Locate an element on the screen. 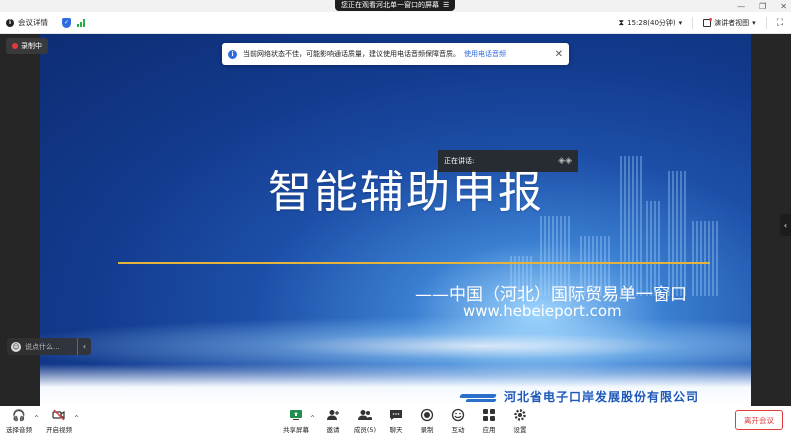  timer-text: 15:28(40分钟) is located at coordinates (651, 23).